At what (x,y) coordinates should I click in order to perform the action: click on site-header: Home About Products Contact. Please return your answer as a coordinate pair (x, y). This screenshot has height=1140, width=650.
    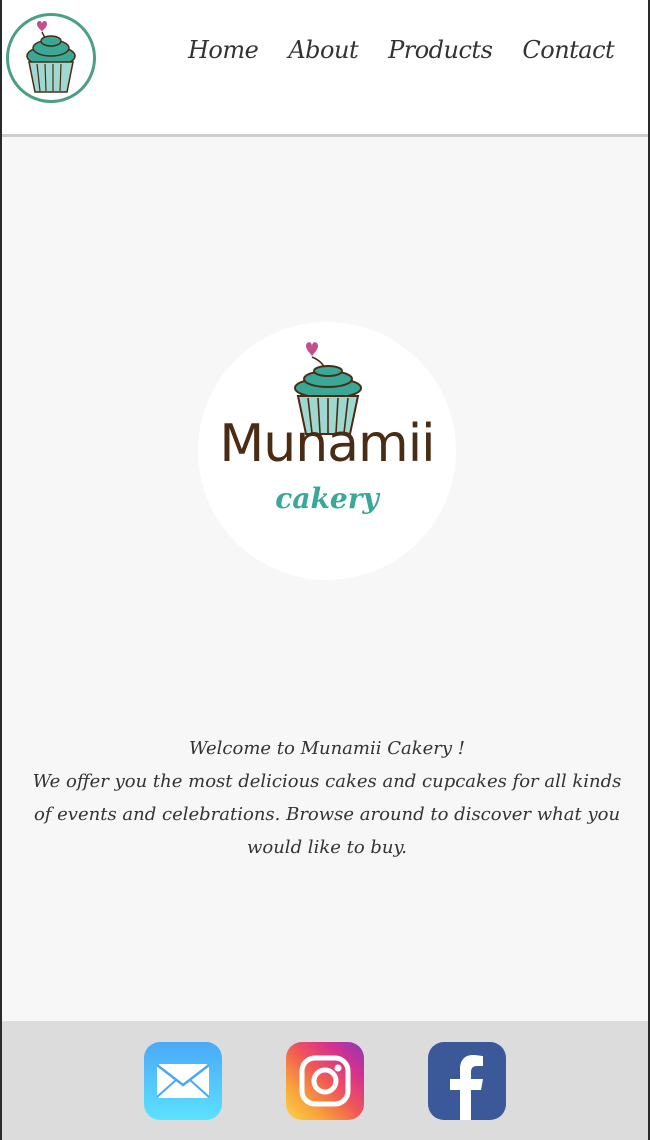
    Looking at the image, I should click on (325, 68).